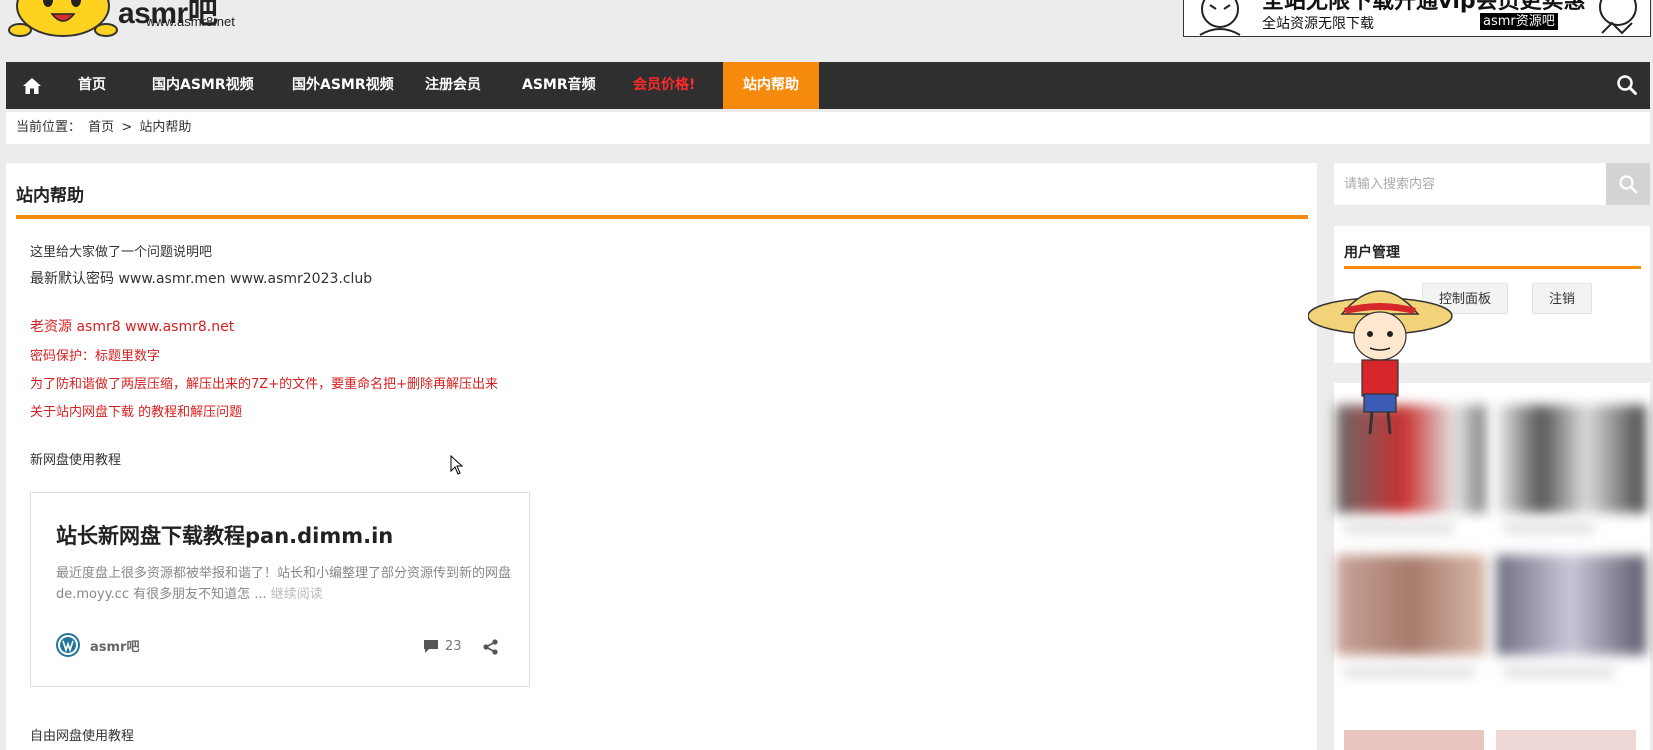  I want to click on password-text: 最新默认密码 www.asmr.men www.asmr2023.club, so click(201, 279).